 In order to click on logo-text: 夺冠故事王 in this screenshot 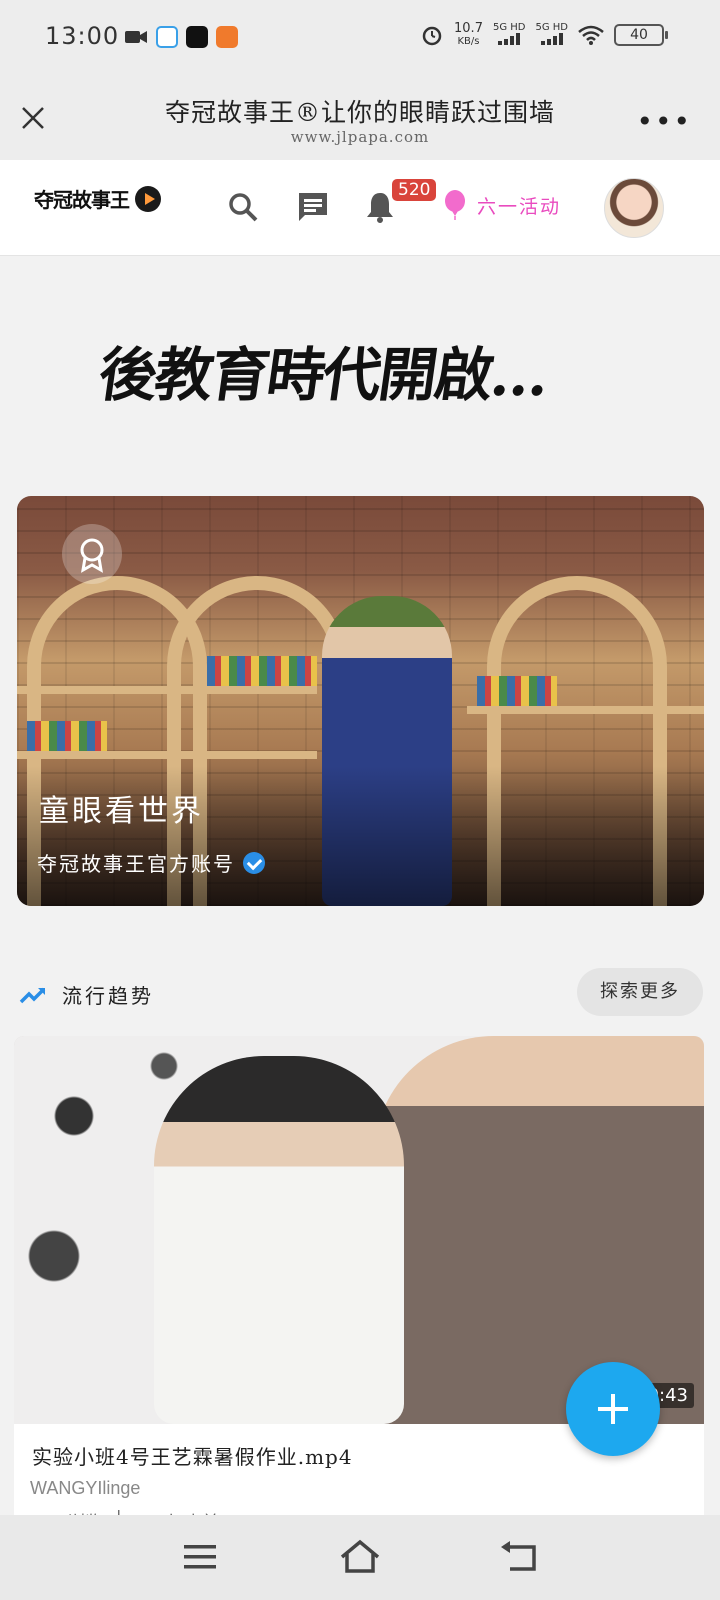, I will do `click(82, 200)`.